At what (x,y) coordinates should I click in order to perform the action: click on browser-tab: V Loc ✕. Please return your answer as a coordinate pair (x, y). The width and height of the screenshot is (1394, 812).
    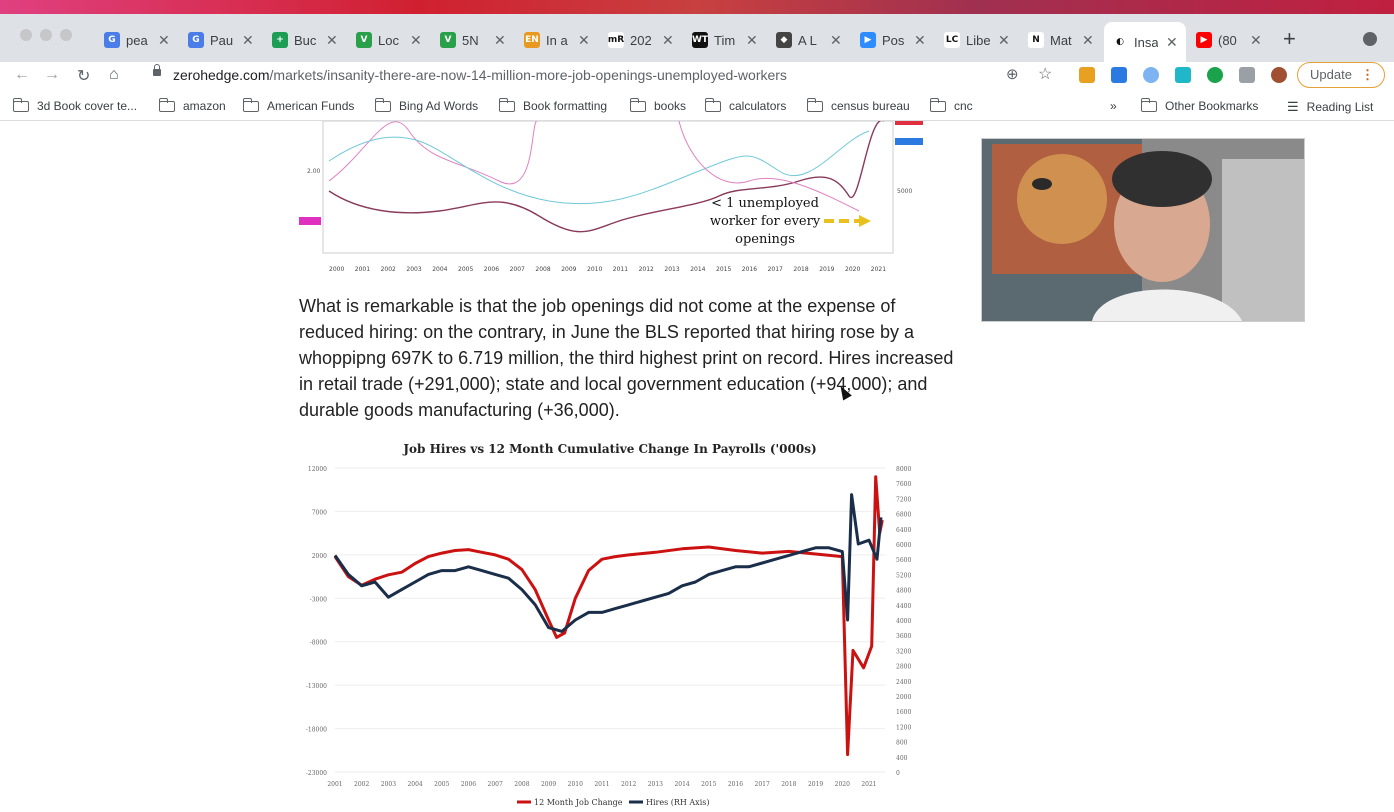
    Looking at the image, I should click on (389, 40).